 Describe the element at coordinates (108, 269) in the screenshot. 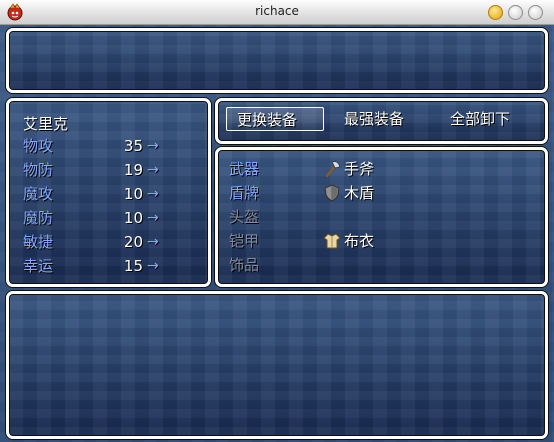

I see `stat-row-luck: 幸运 15 →` at that location.